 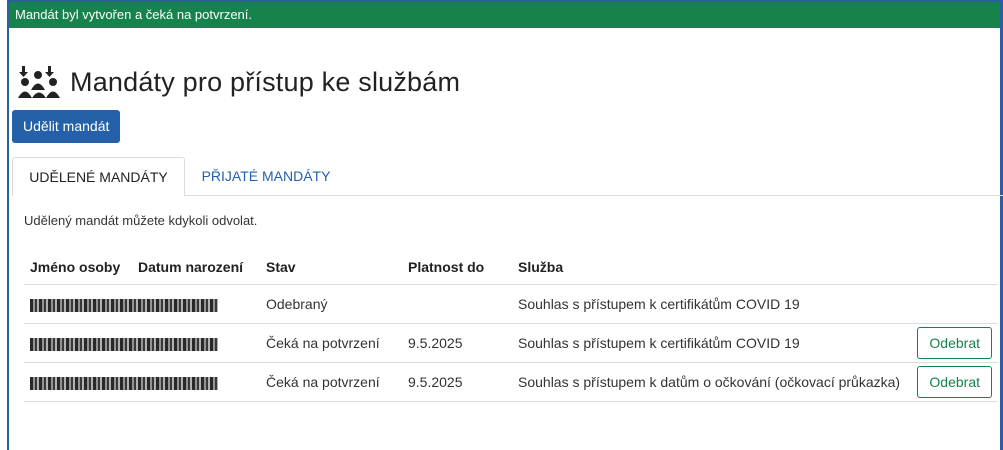 What do you see at coordinates (39, 82) in the screenshot?
I see `people-arrows-icon` at bounding box center [39, 82].